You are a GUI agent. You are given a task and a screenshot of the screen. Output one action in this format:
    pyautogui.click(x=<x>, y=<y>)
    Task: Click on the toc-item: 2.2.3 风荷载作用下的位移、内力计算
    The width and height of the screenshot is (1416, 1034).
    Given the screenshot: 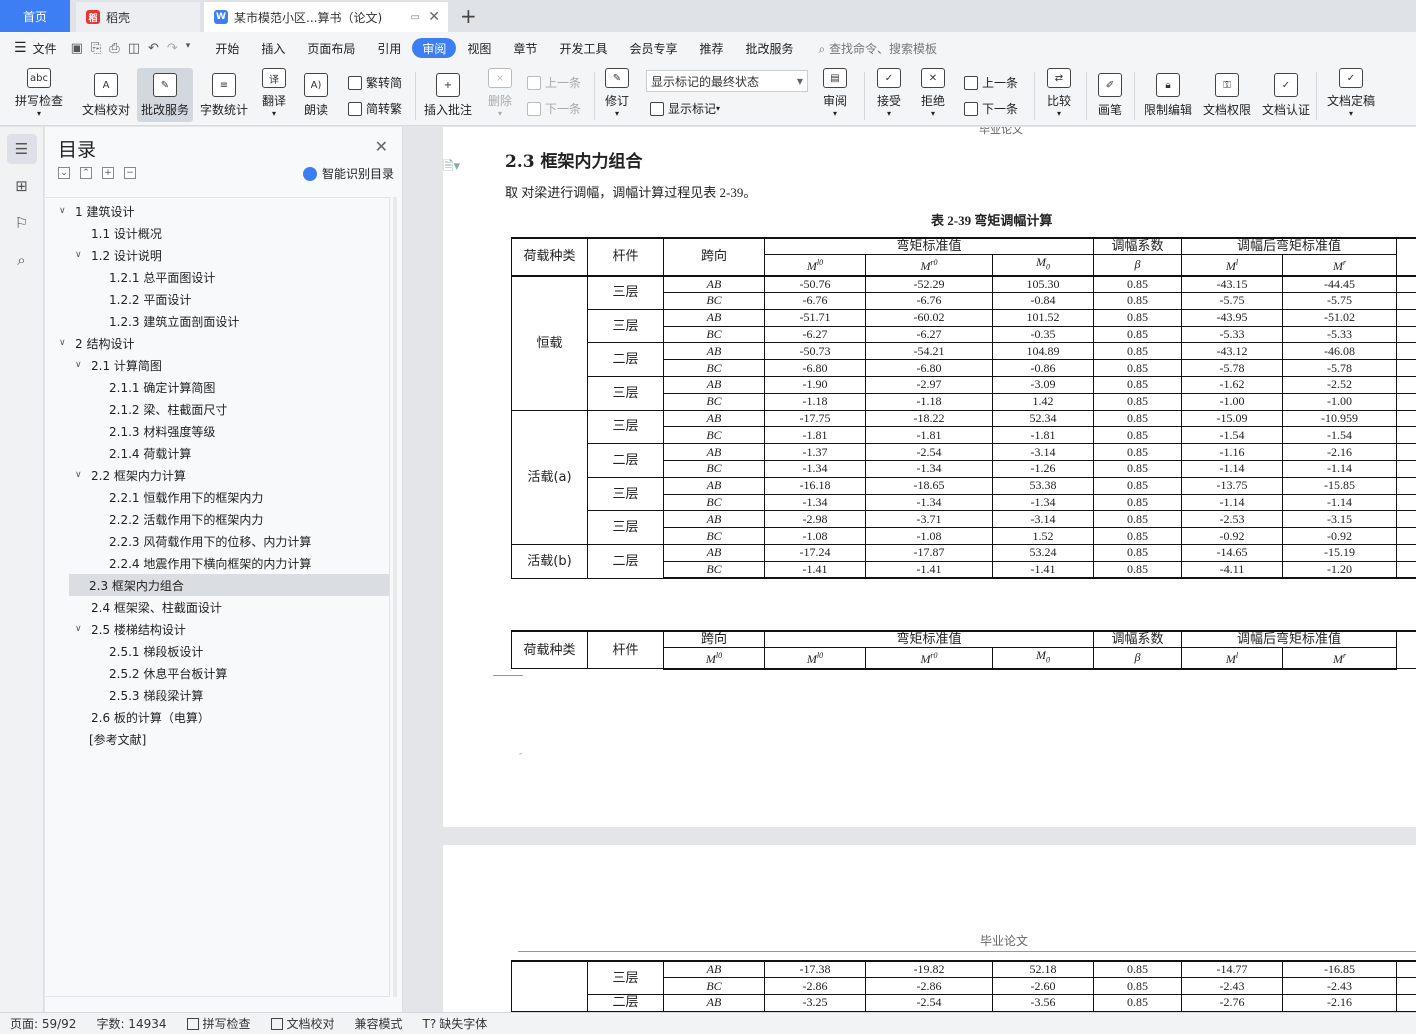 What is the action you would take?
    pyautogui.click(x=202, y=541)
    